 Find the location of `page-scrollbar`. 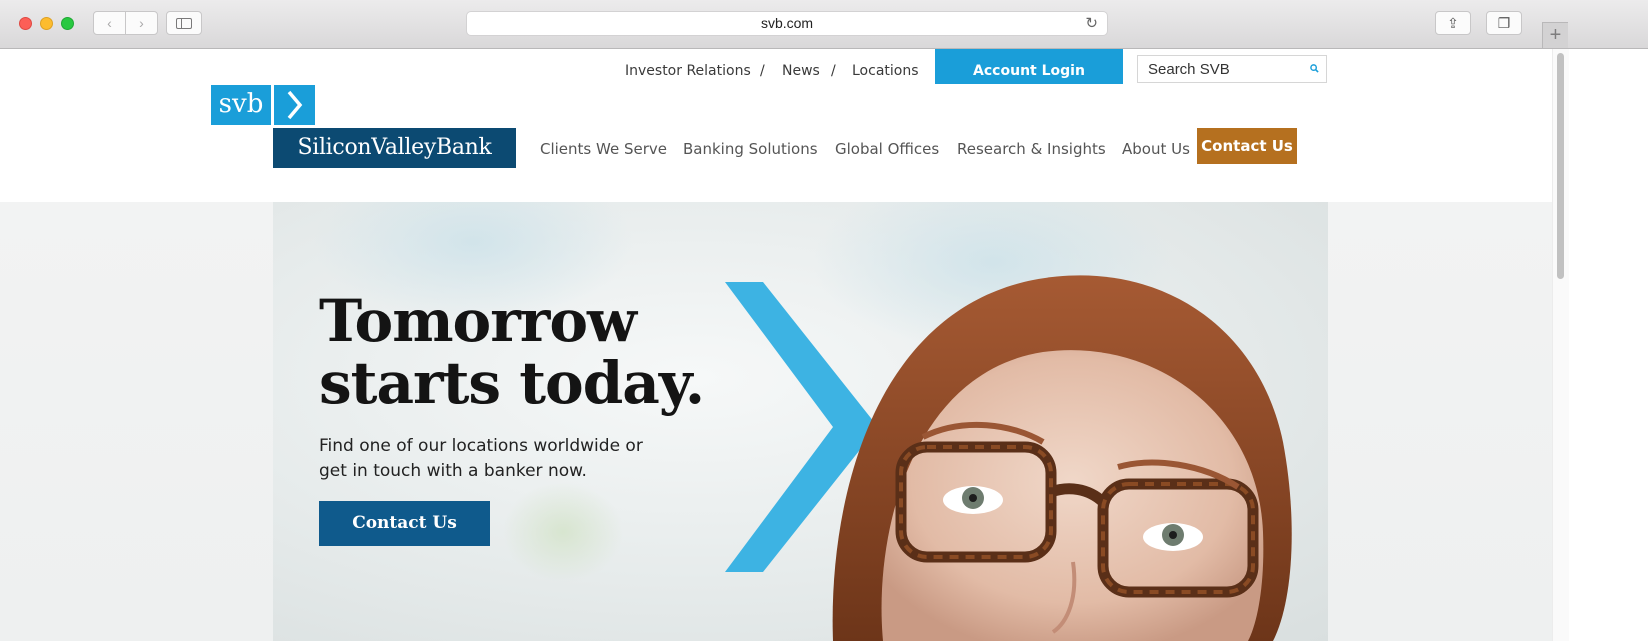

page-scrollbar is located at coordinates (1560, 345).